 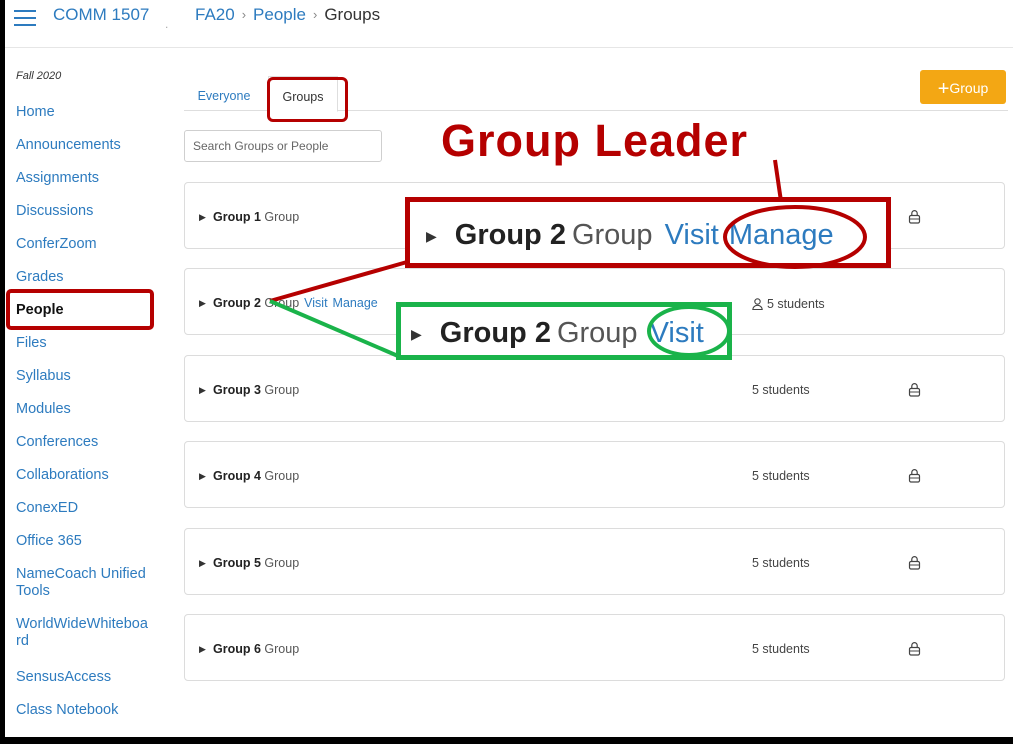 What do you see at coordinates (224, 93) in the screenshot?
I see `tab-everyone: Everyone` at bounding box center [224, 93].